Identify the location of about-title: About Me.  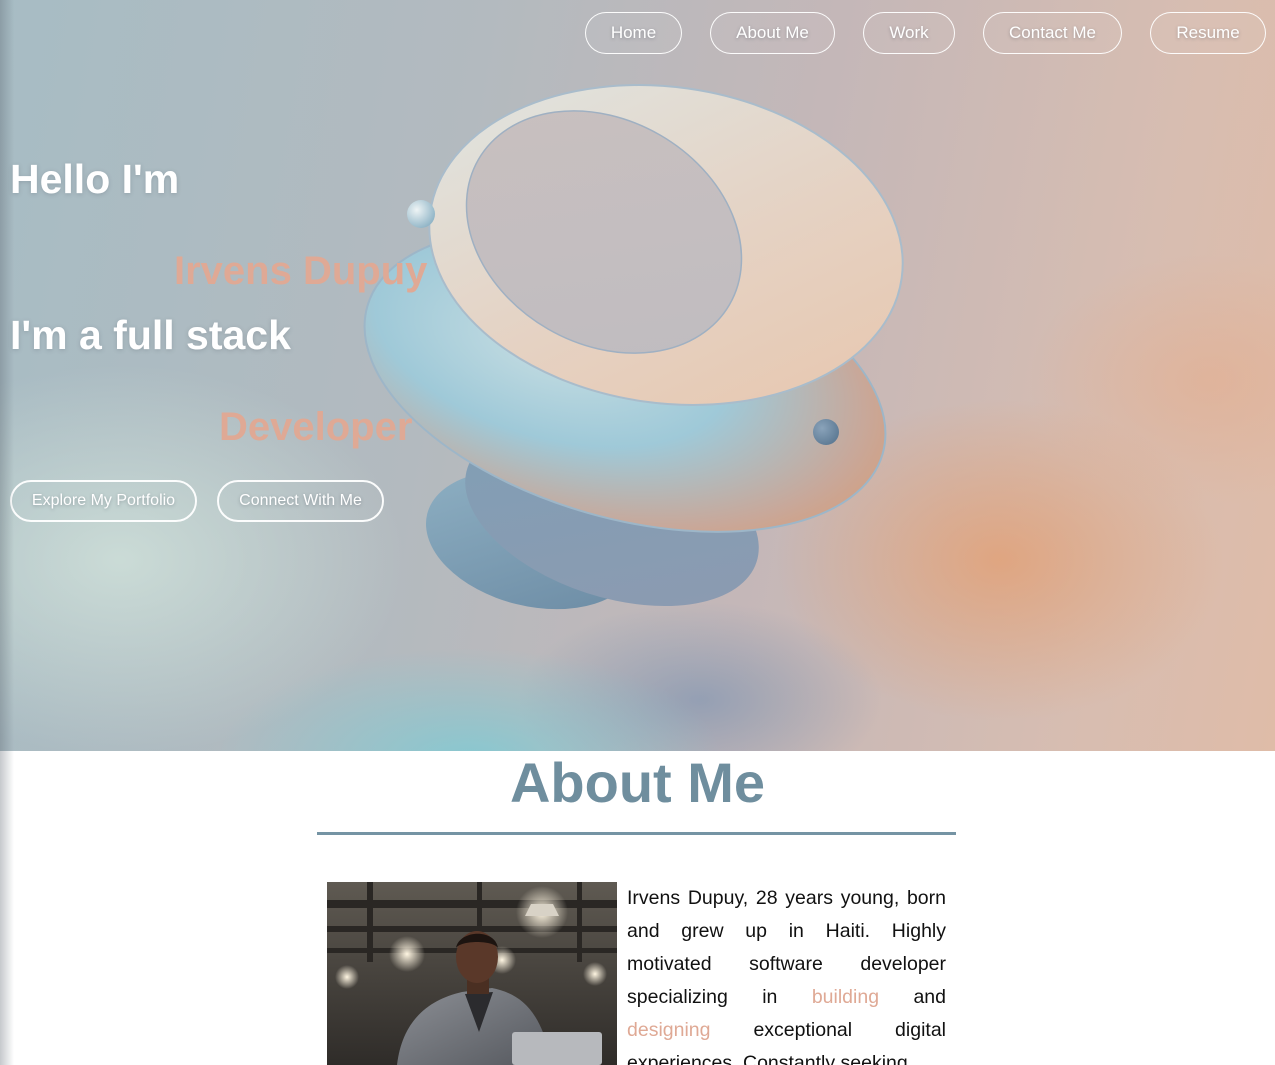
(637, 782).